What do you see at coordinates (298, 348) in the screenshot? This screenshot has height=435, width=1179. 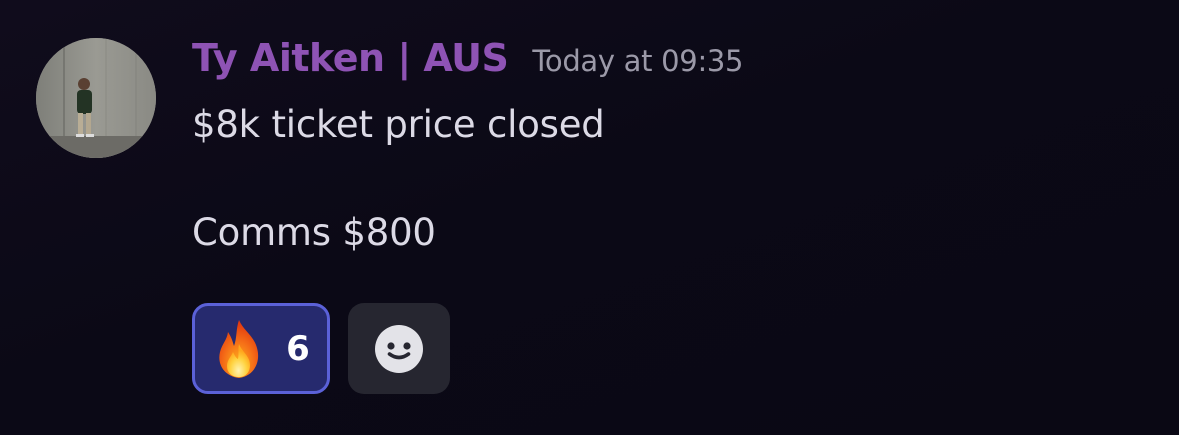 I see `reaction-count: 6` at bounding box center [298, 348].